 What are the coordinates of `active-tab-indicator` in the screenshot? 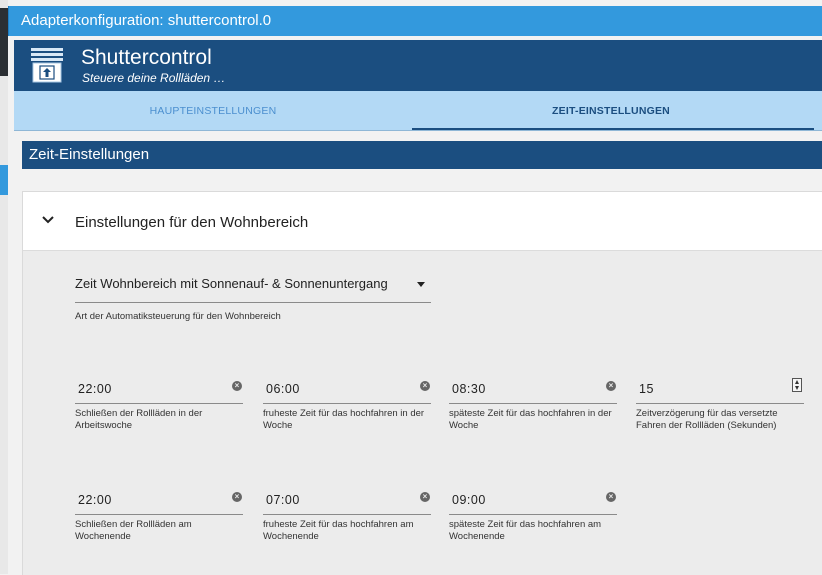 It's located at (613, 129).